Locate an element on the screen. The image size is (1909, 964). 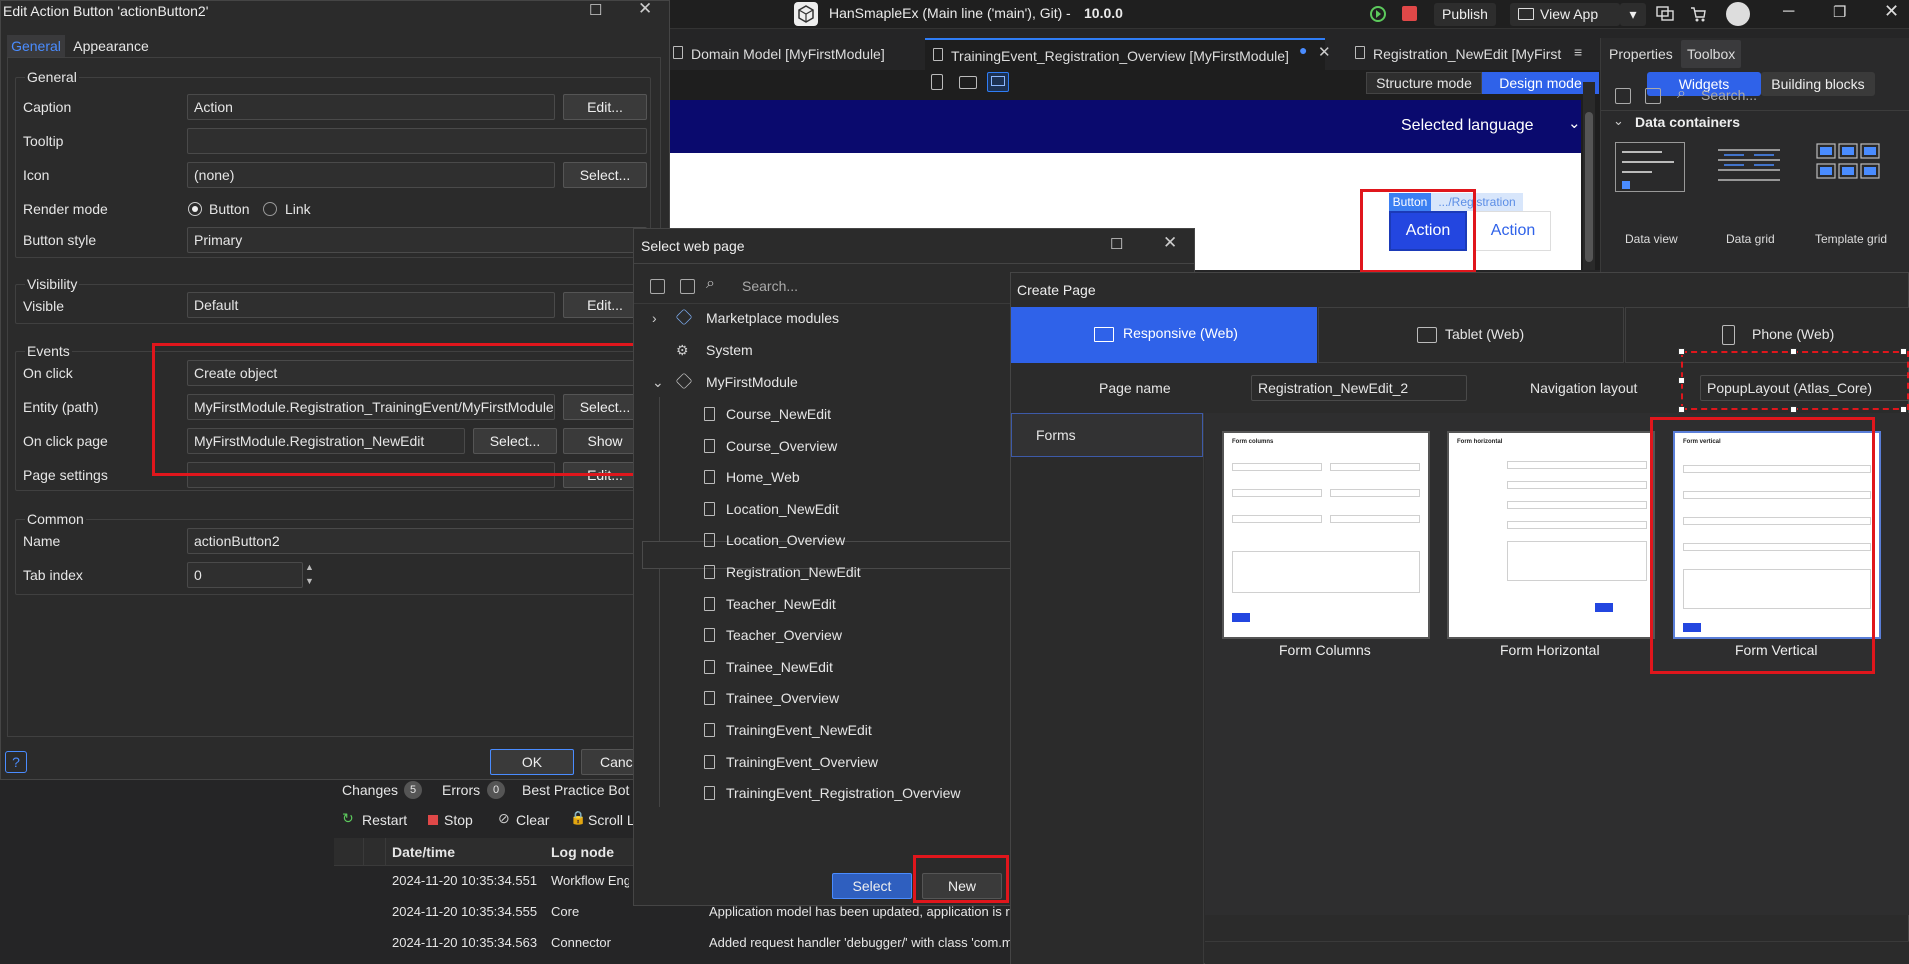
action-button-secondary: Action is located at coordinates (1513, 231).